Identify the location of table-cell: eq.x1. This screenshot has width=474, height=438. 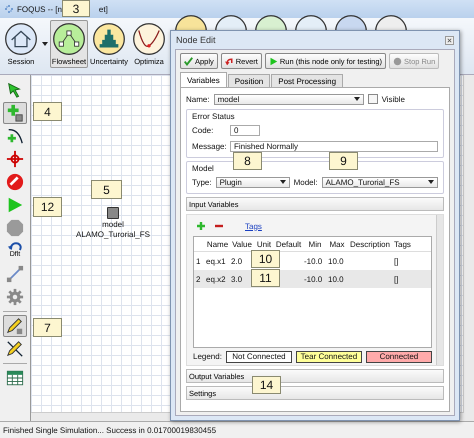
(216, 261).